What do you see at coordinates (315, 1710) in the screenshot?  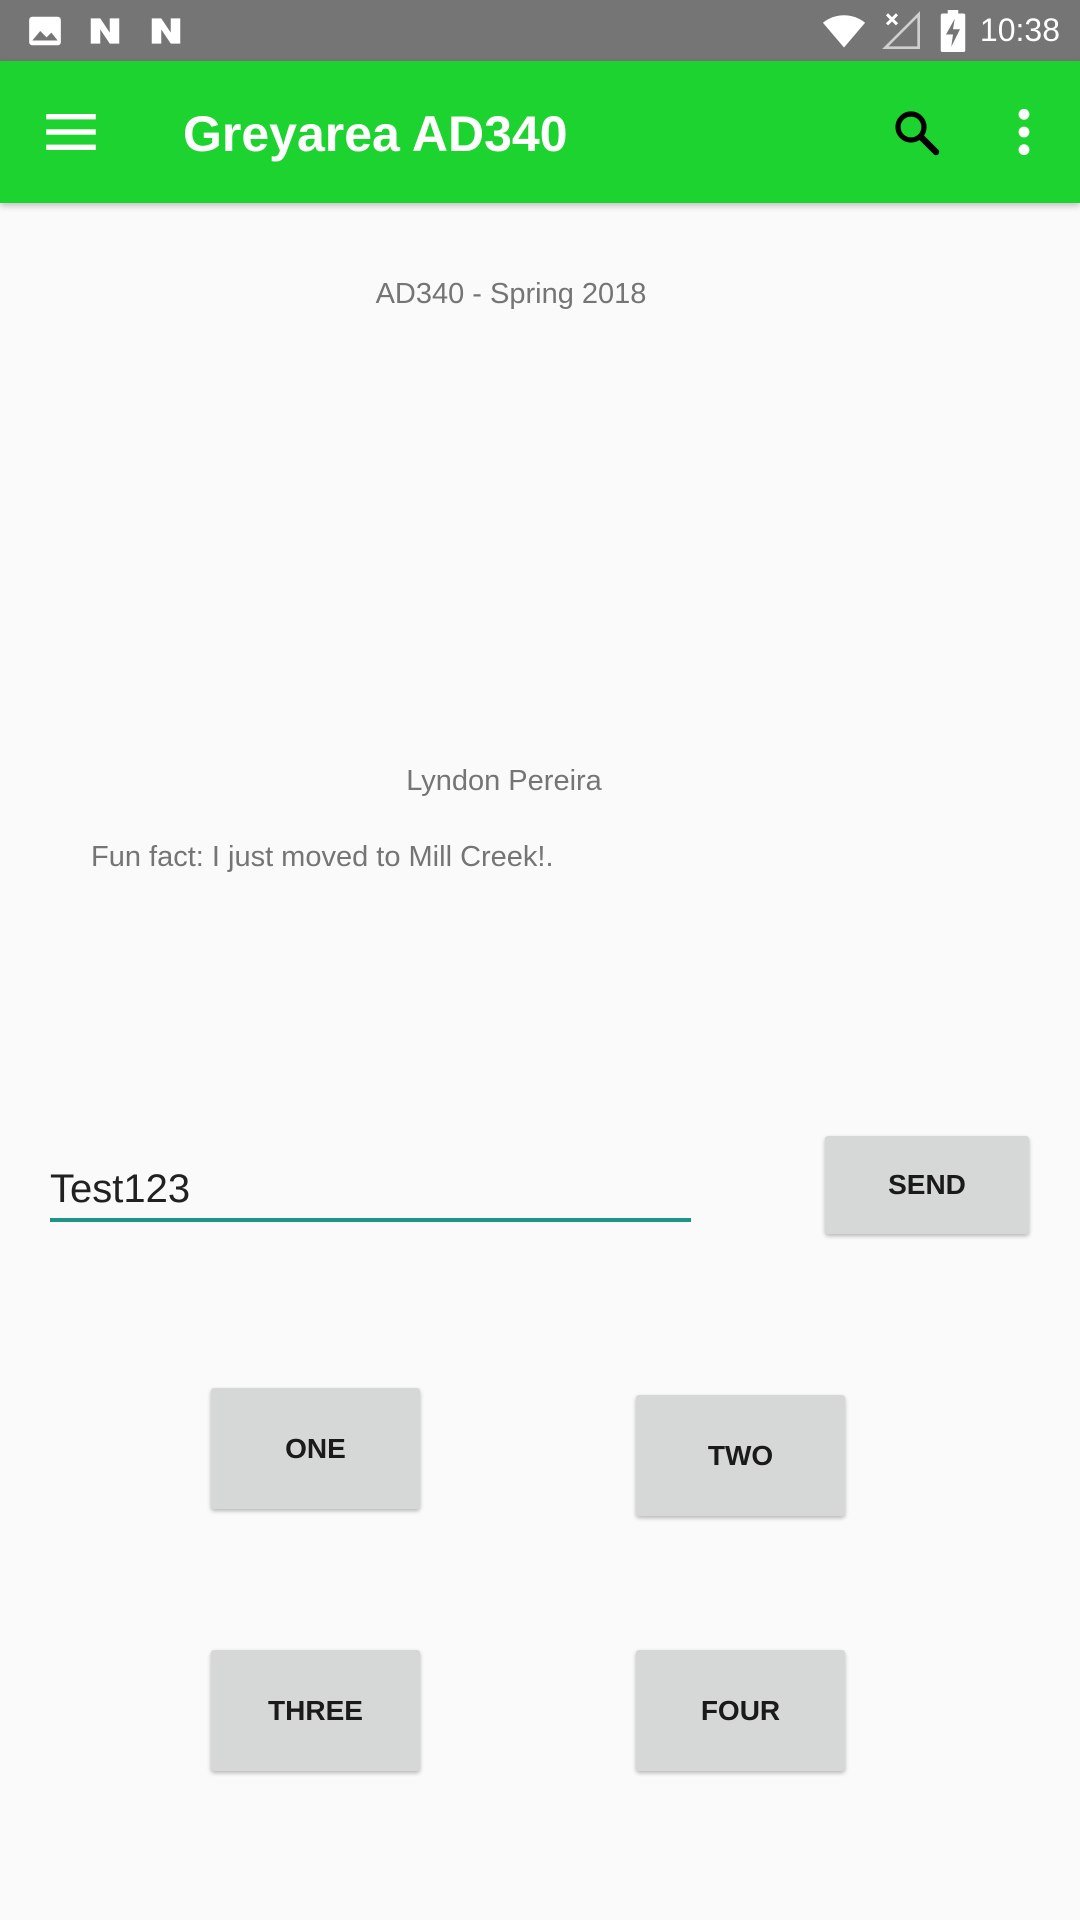 I see `three-button: THREE` at bounding box center [315, 1710].